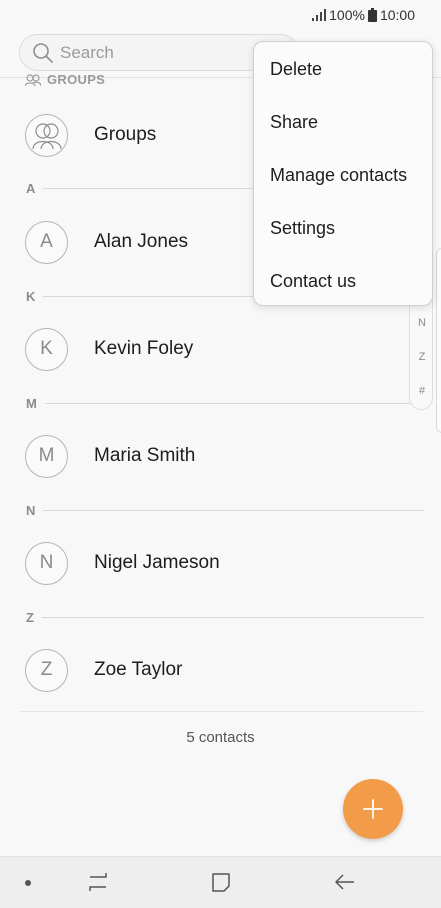 The width and height of the screenshot is (441, 908). Describe the element at coordinates (43, 52) in the screenshot. I see `search-icon` at that location.